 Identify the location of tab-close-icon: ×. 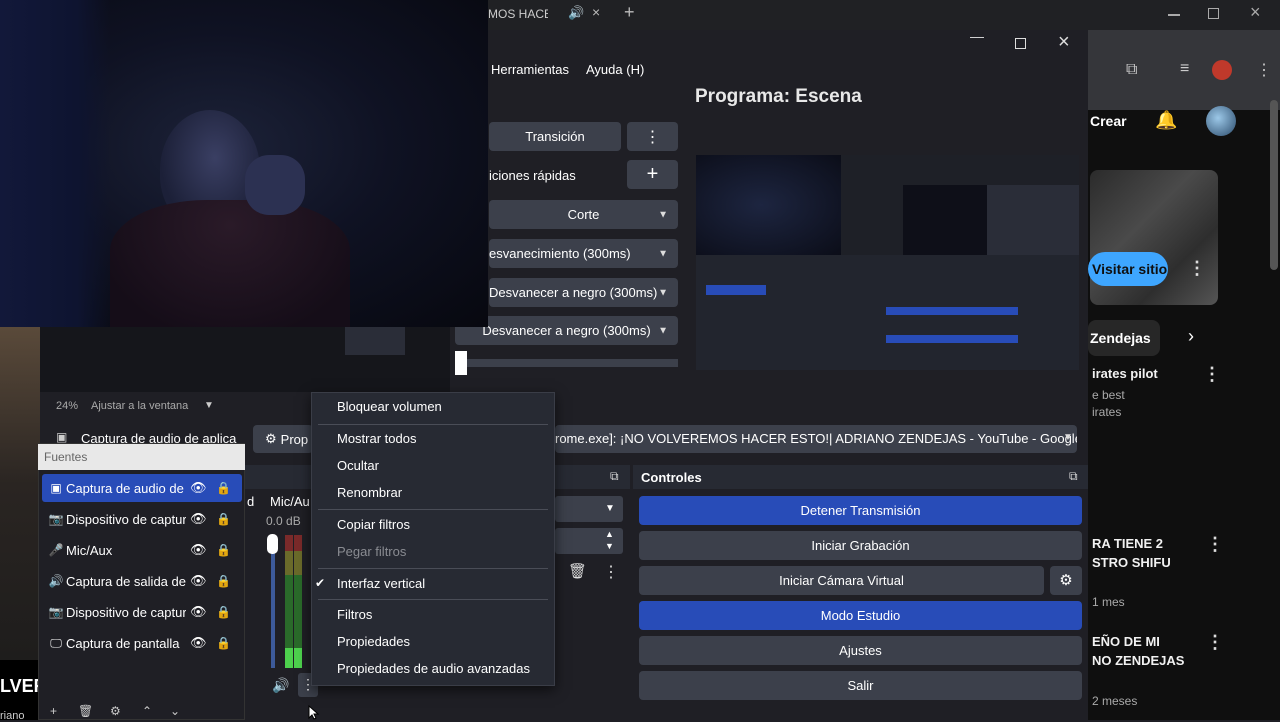
(596, 12).